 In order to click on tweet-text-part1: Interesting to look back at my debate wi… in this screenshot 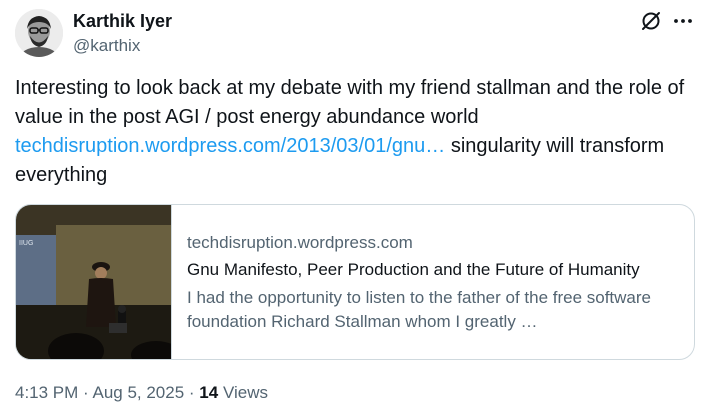, I will do `click(350, 102)`.